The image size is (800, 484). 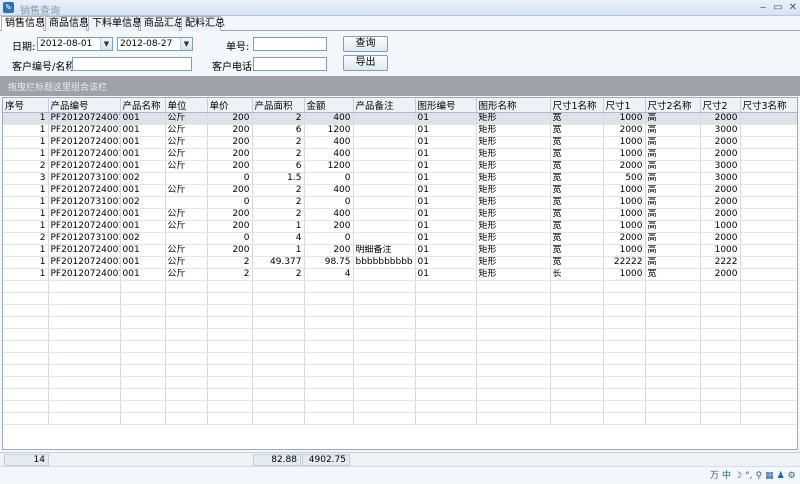 What do you see at coordinates (673, 105) in the screenshot?
I see `column-header: 尺寸2名称` at bounding box center [673, 105].